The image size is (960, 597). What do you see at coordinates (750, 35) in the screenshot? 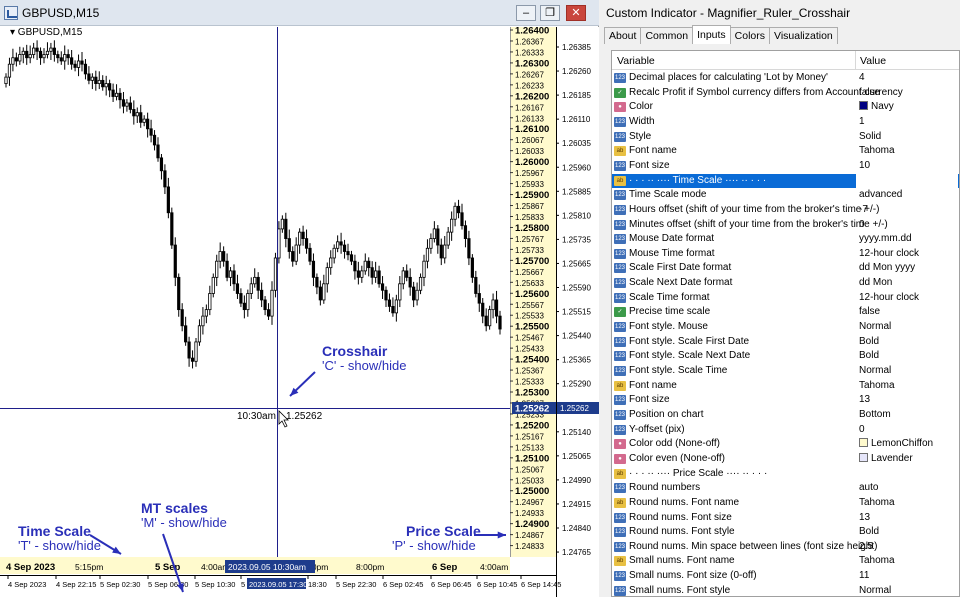
I see `tab-colors: Colors` at bounding box center [750, 35].